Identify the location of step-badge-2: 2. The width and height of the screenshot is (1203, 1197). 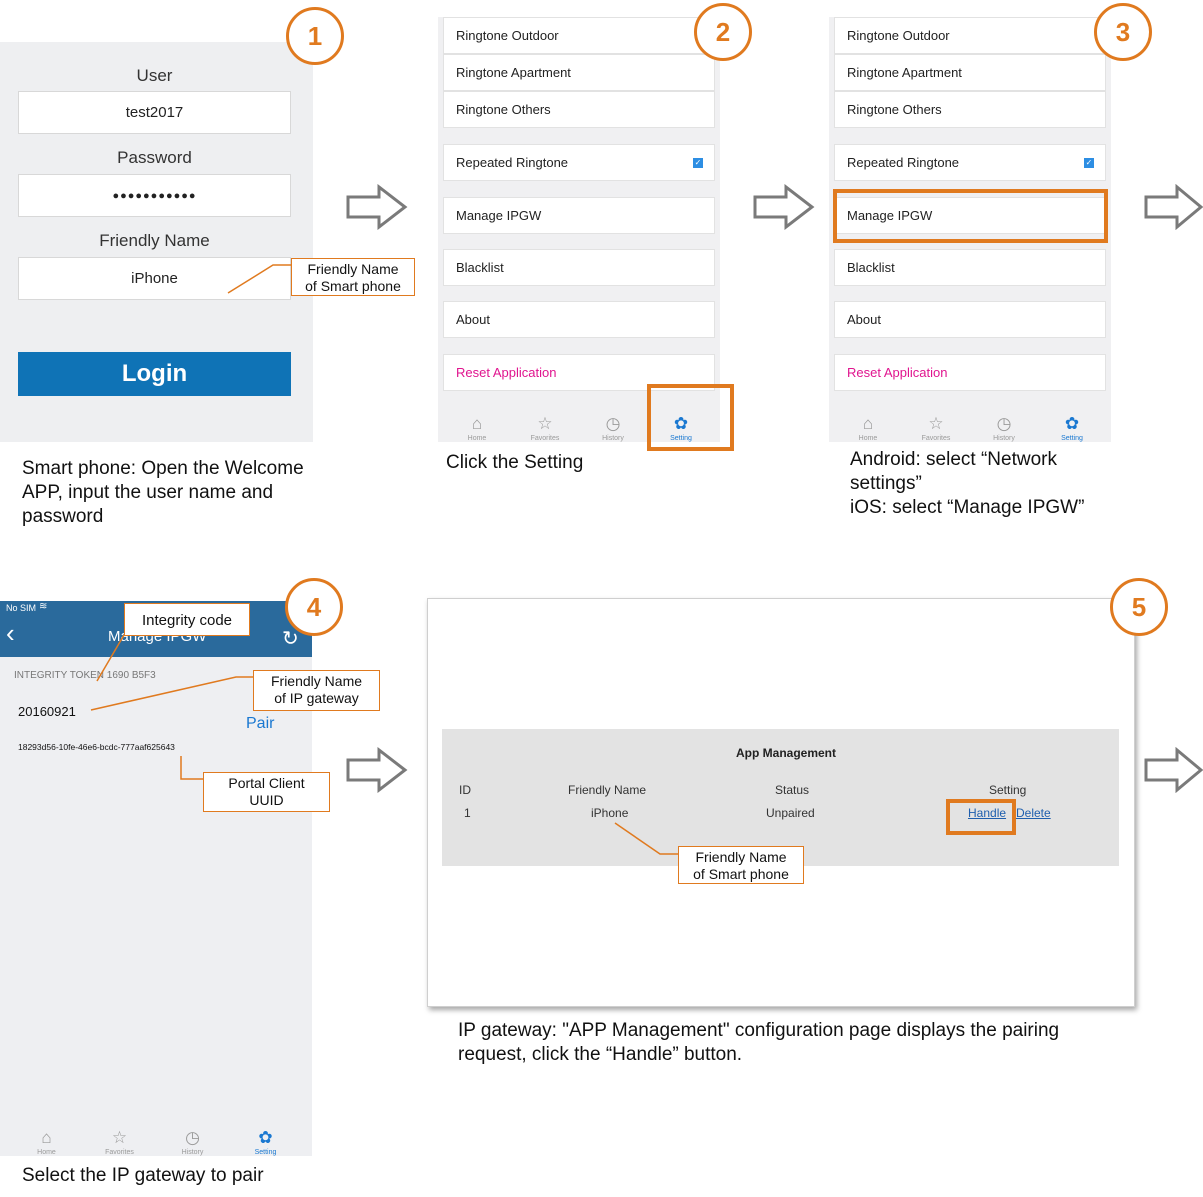
(723, 32).